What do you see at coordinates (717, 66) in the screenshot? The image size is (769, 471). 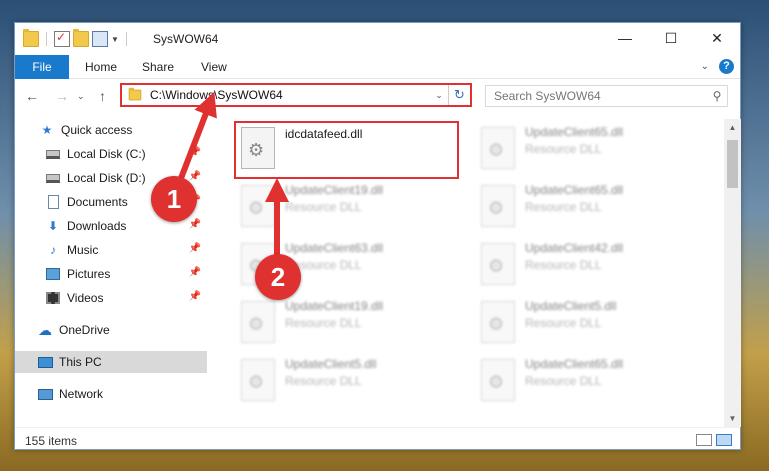 I see `ribbon-right-controls: ⌄ ?` at bounding box center [717, 66].